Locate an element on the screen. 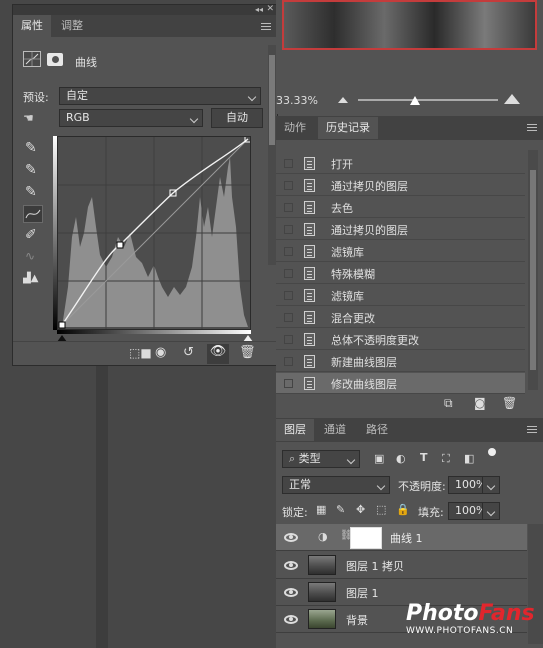 This screenshot has width=543, height=648. list-item: 混合更改 is located at coordinates (400, 317).